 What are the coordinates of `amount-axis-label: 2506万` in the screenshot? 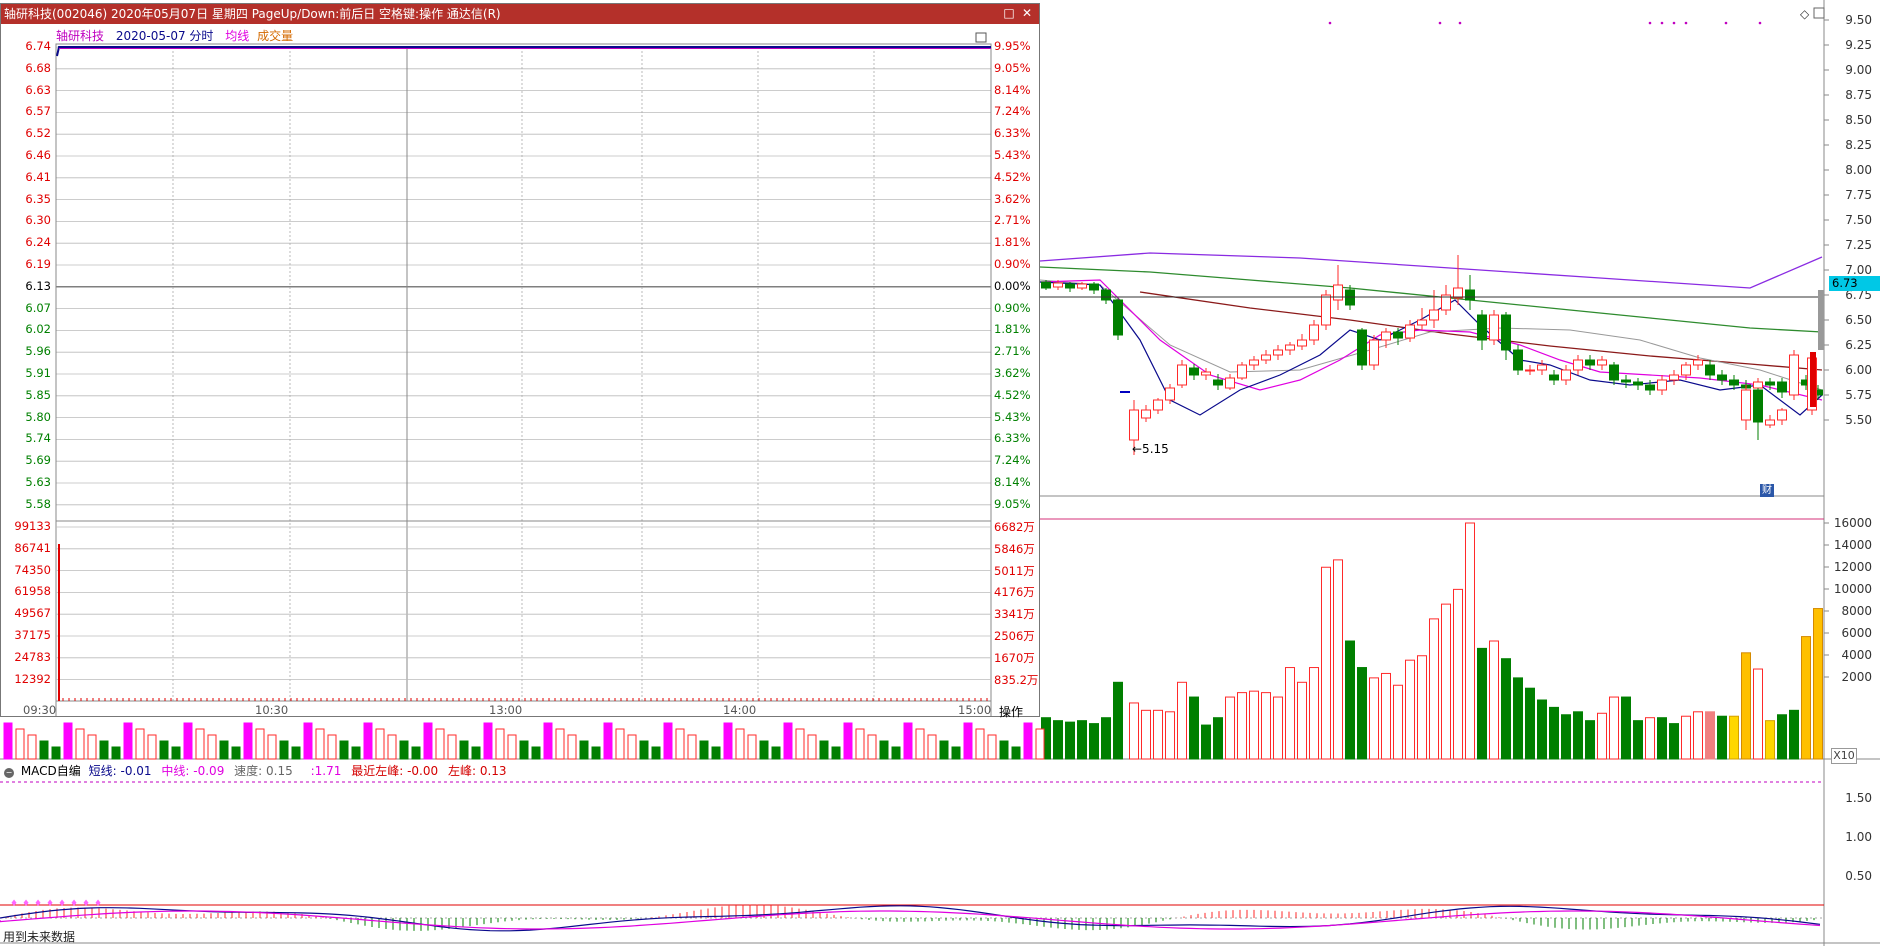 It's located at (1014, 636).